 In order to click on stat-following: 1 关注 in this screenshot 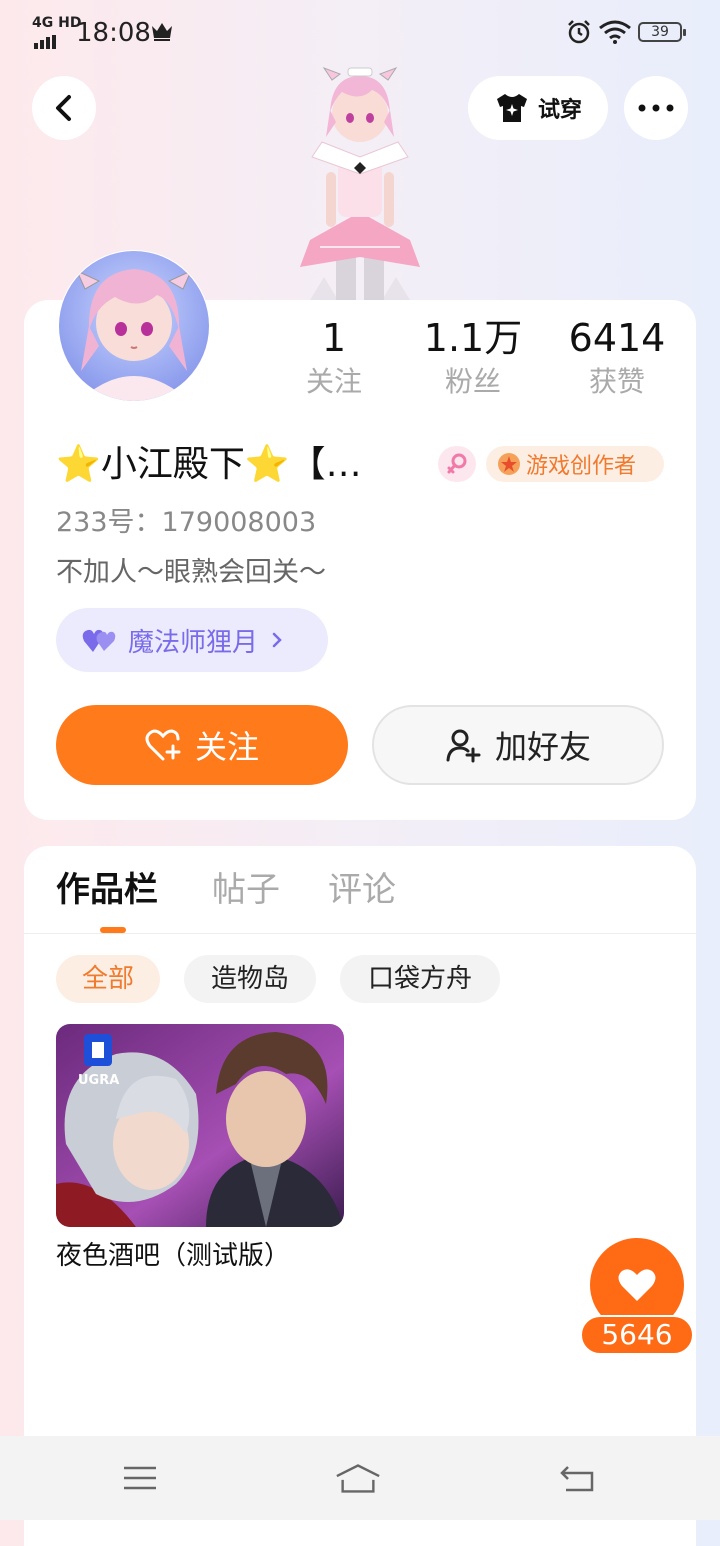, I will do `click(334, 359)`.